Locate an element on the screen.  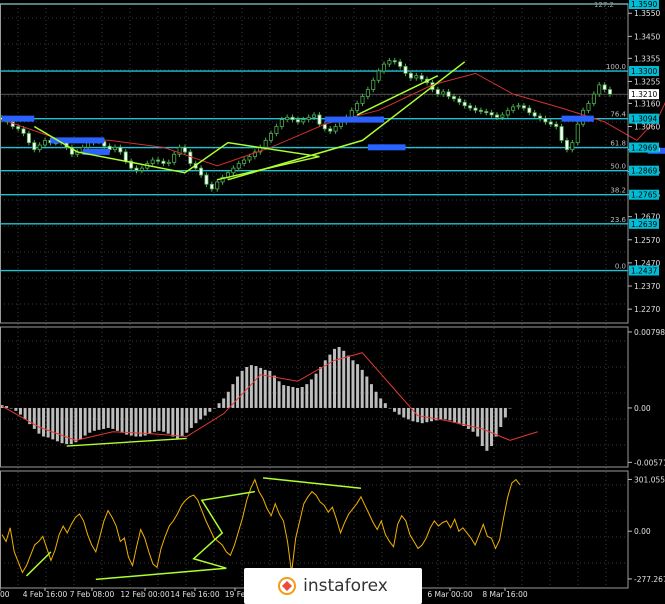
cci-line is located at coordinates (261, 526).